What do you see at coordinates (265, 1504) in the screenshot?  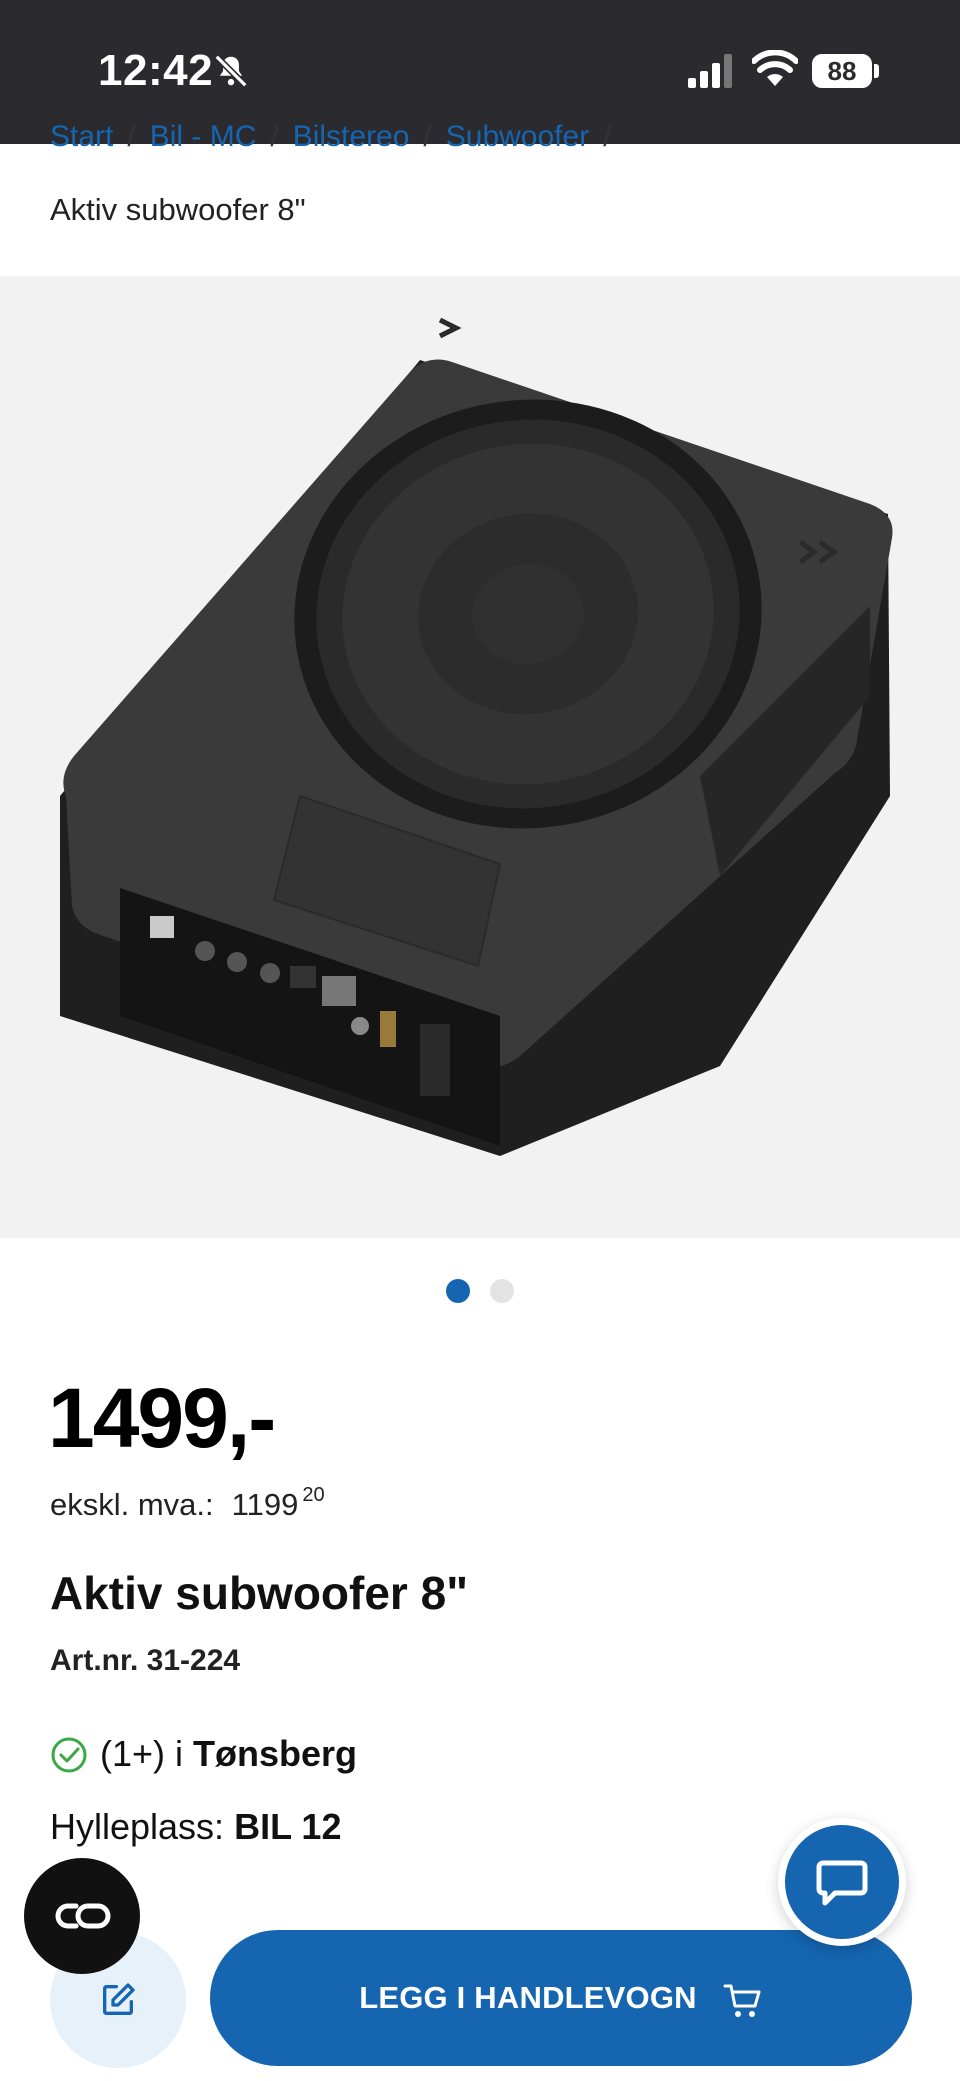 I see `ex-vat-value: 1199` at bounding box center [265, 1504].